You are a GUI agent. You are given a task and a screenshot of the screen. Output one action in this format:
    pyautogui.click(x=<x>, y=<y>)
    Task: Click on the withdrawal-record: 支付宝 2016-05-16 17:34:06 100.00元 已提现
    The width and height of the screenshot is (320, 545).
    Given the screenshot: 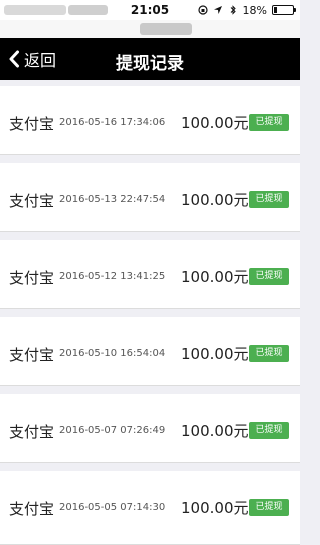 What is the action you would take?
    pyautogui.click(x=150, y=120)
    